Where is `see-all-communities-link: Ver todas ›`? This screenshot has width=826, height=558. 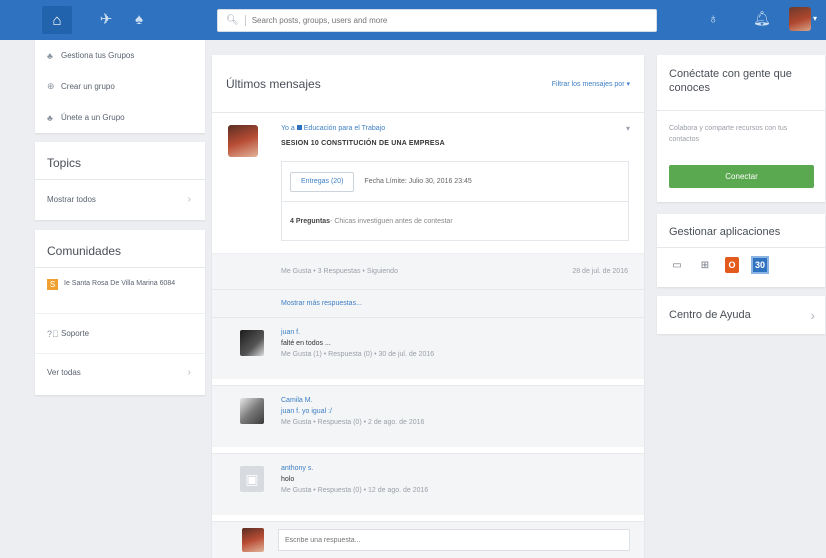 see-all-communities-link: Ver todas › is located at coordinates (120, 372).